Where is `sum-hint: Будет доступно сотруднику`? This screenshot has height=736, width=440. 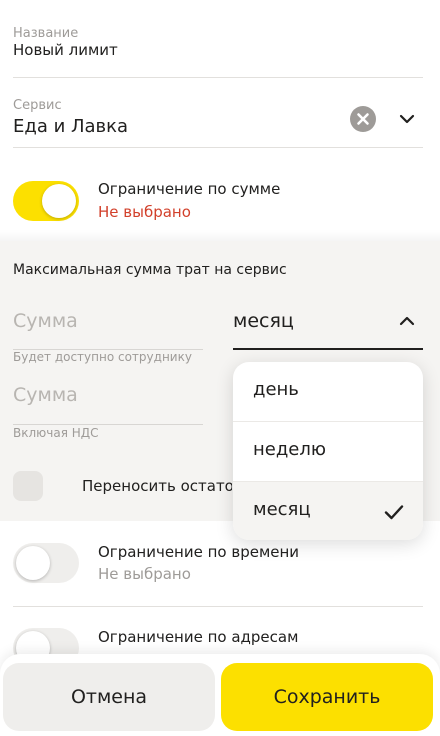
sum-hint: Будет доступно сотруднику is located at coordinates (102, 357).